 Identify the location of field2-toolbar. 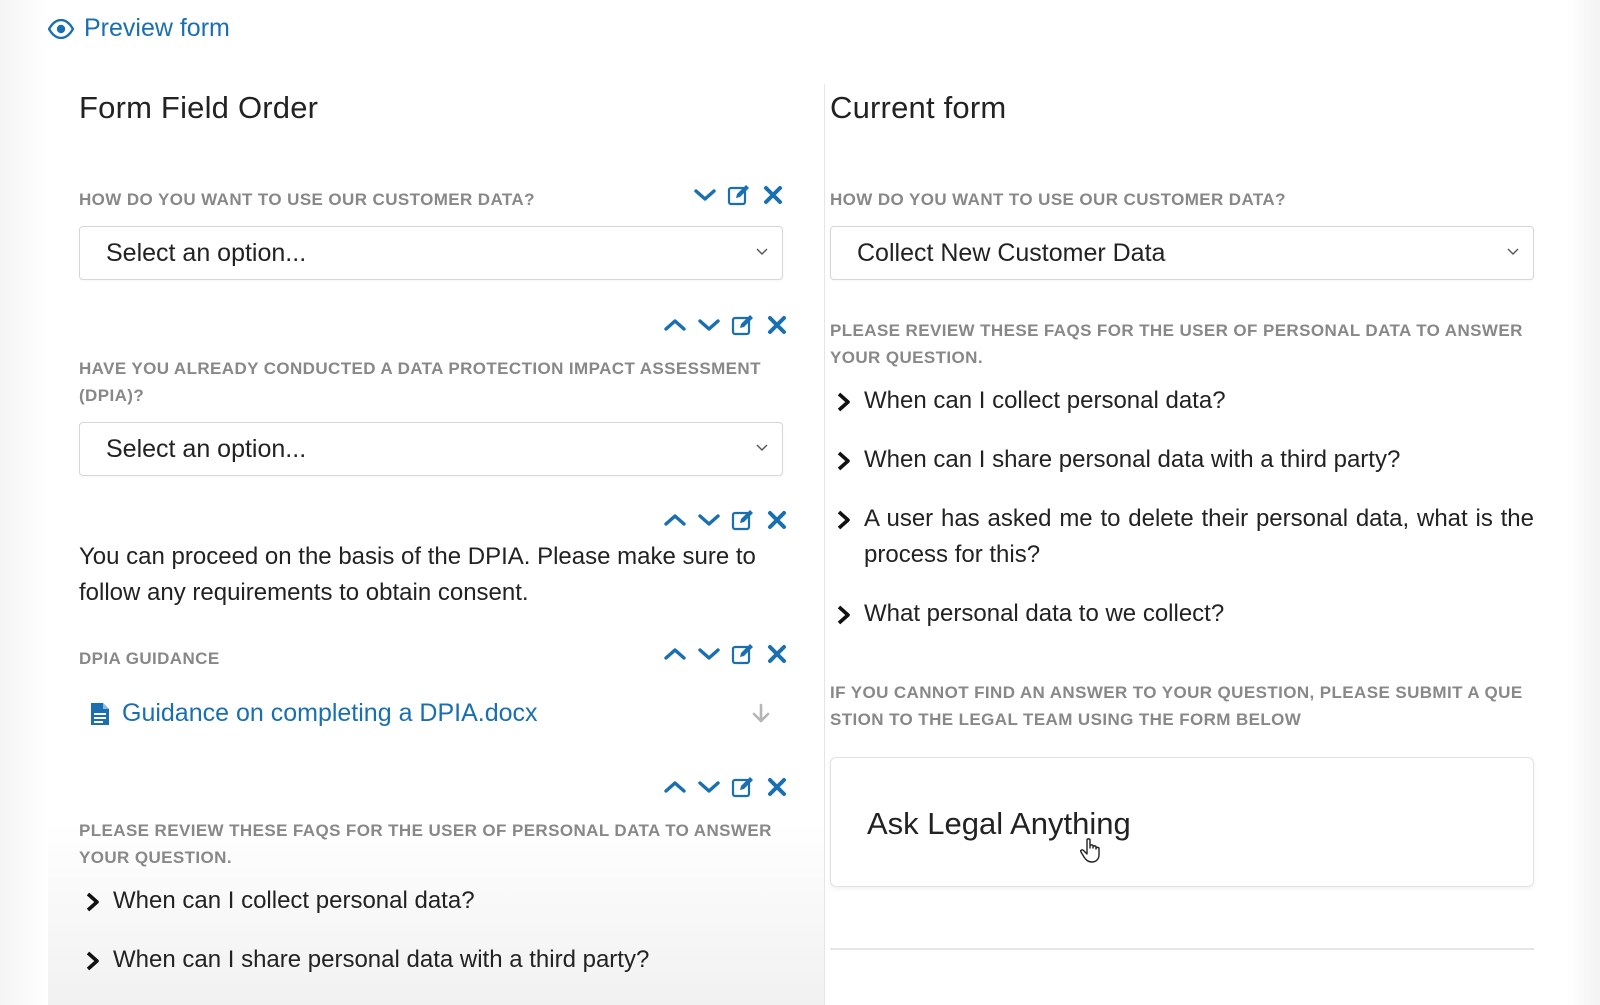
(726, 325).